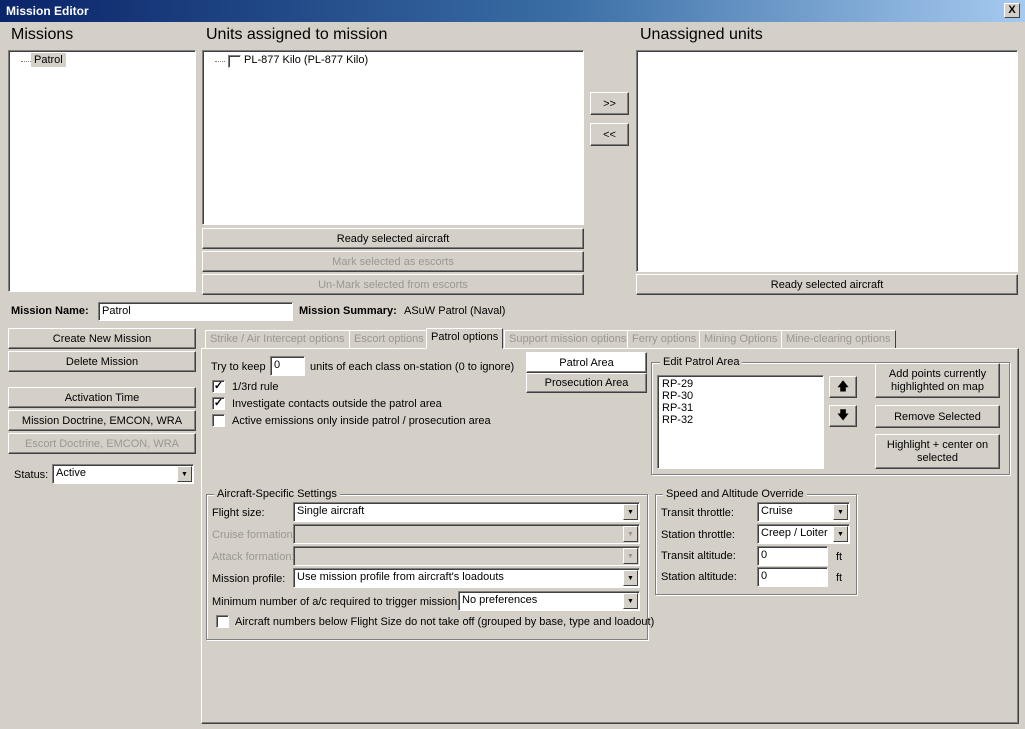 The width and height of the screenshot is (1025, 729). What do you see at coordinates (255, 387) in the screenshot?
I see `third-rule-label: 1/3rd rule` at bounding box center [255, 387].